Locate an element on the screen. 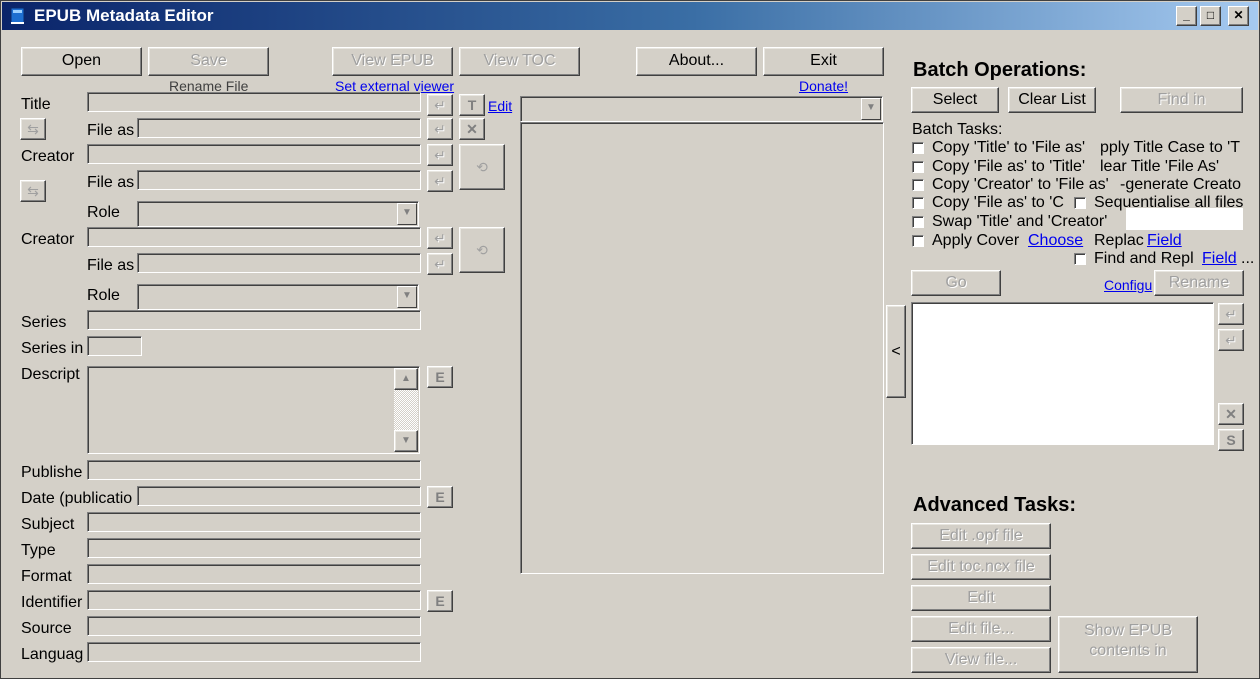 This screenshot has height=679, width=1260. creator-role-label: Role is located at coordinates (103, 212).